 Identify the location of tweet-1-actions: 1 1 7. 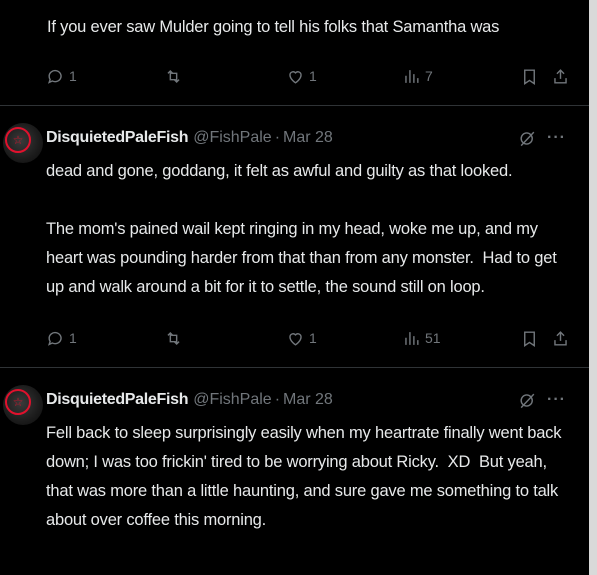
(311, 76).